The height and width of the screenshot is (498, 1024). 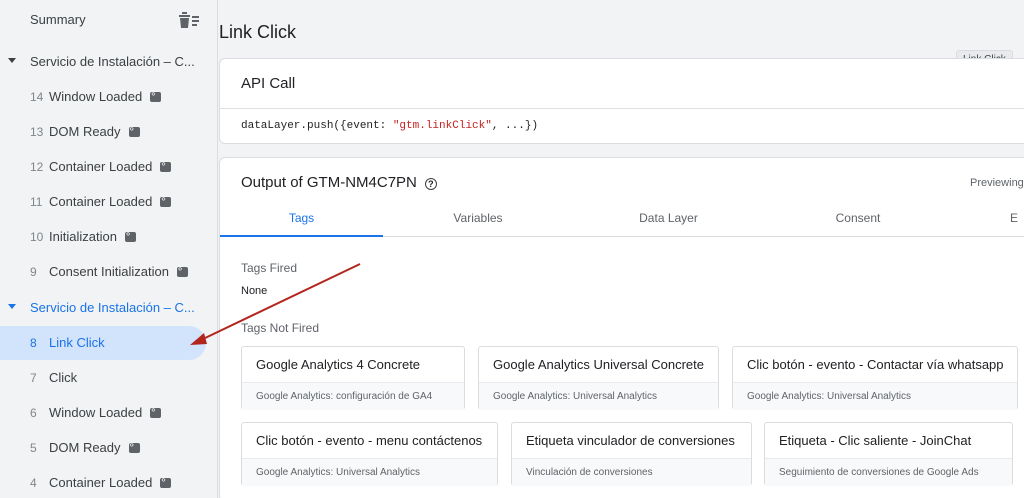 I want to click on event-label: Initialization, so click(x=83, y=236).